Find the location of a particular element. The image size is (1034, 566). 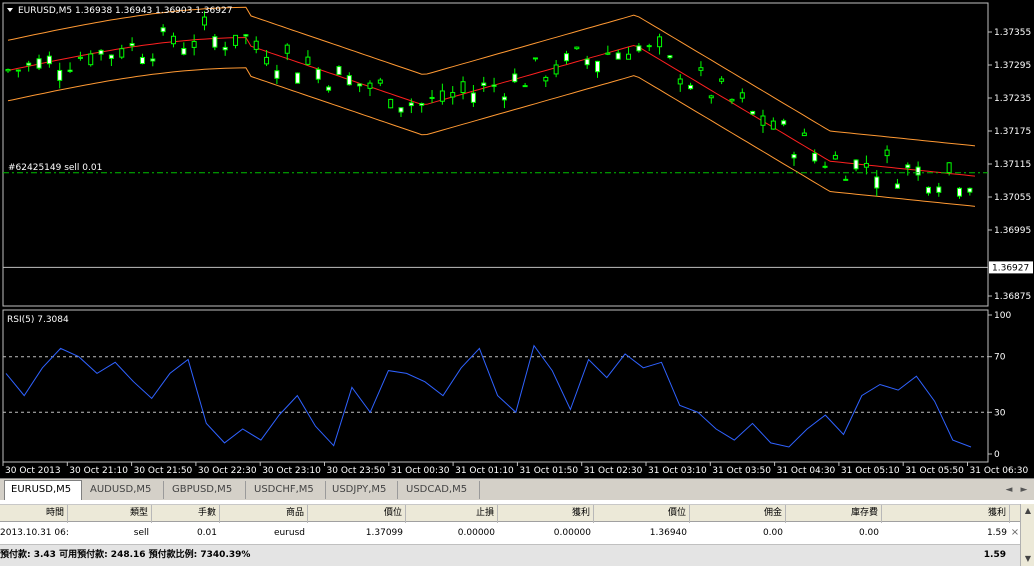

scroll-track is located at coordinates (1027, 535).